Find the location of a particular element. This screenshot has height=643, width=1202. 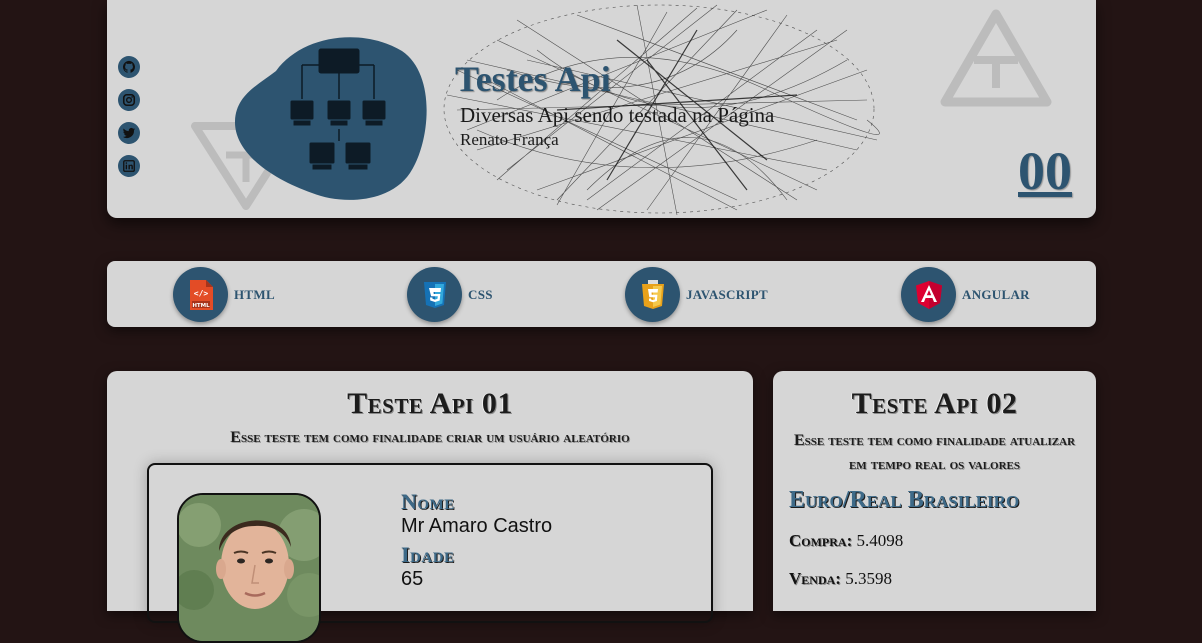

instagram-link is located at coordinates (129, 100).